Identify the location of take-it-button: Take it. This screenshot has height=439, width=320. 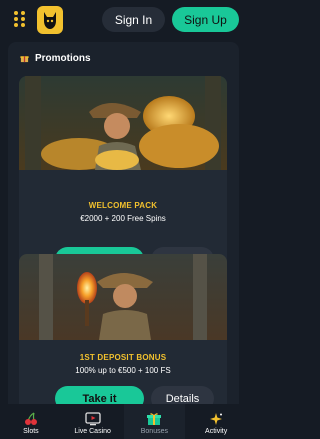
(99, 395).